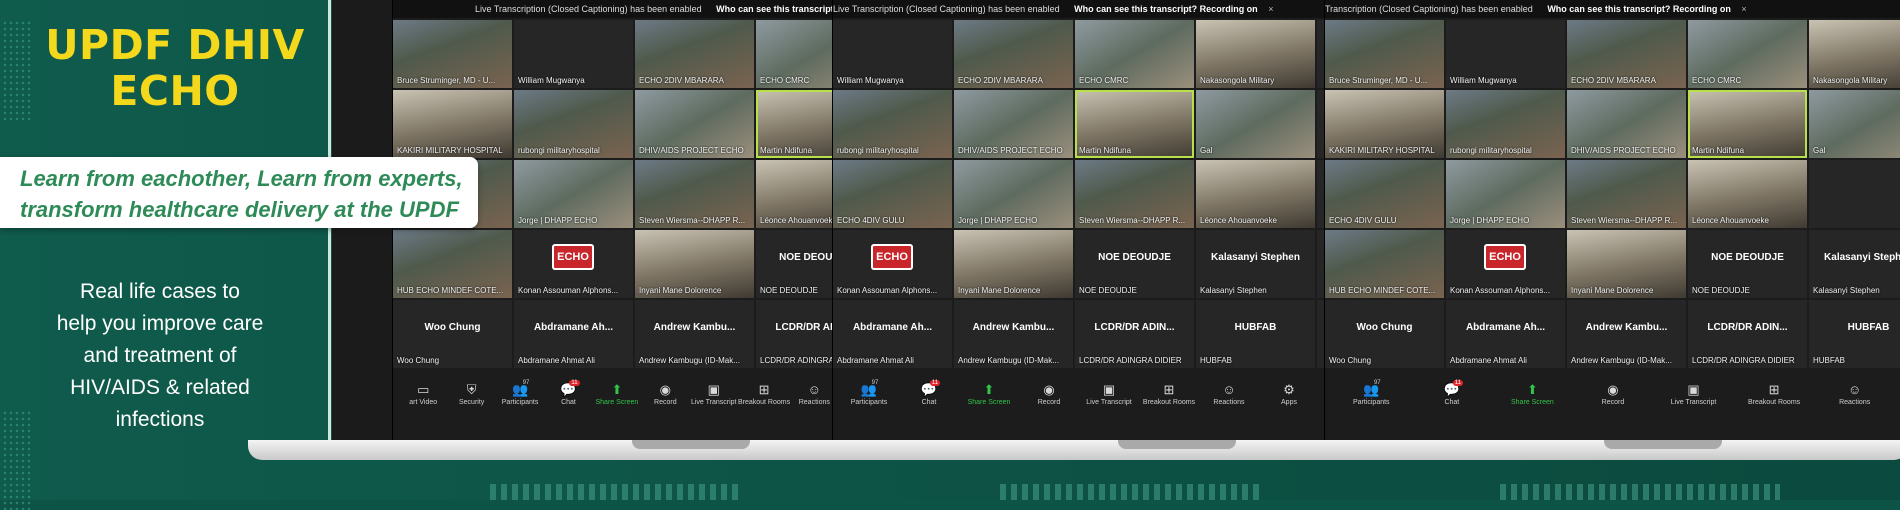  What do you see at coordinates (471, 395) in the screenshot?
I see `toolbar-shield-button: ⛨ Security` at bounding box center [471, 395].